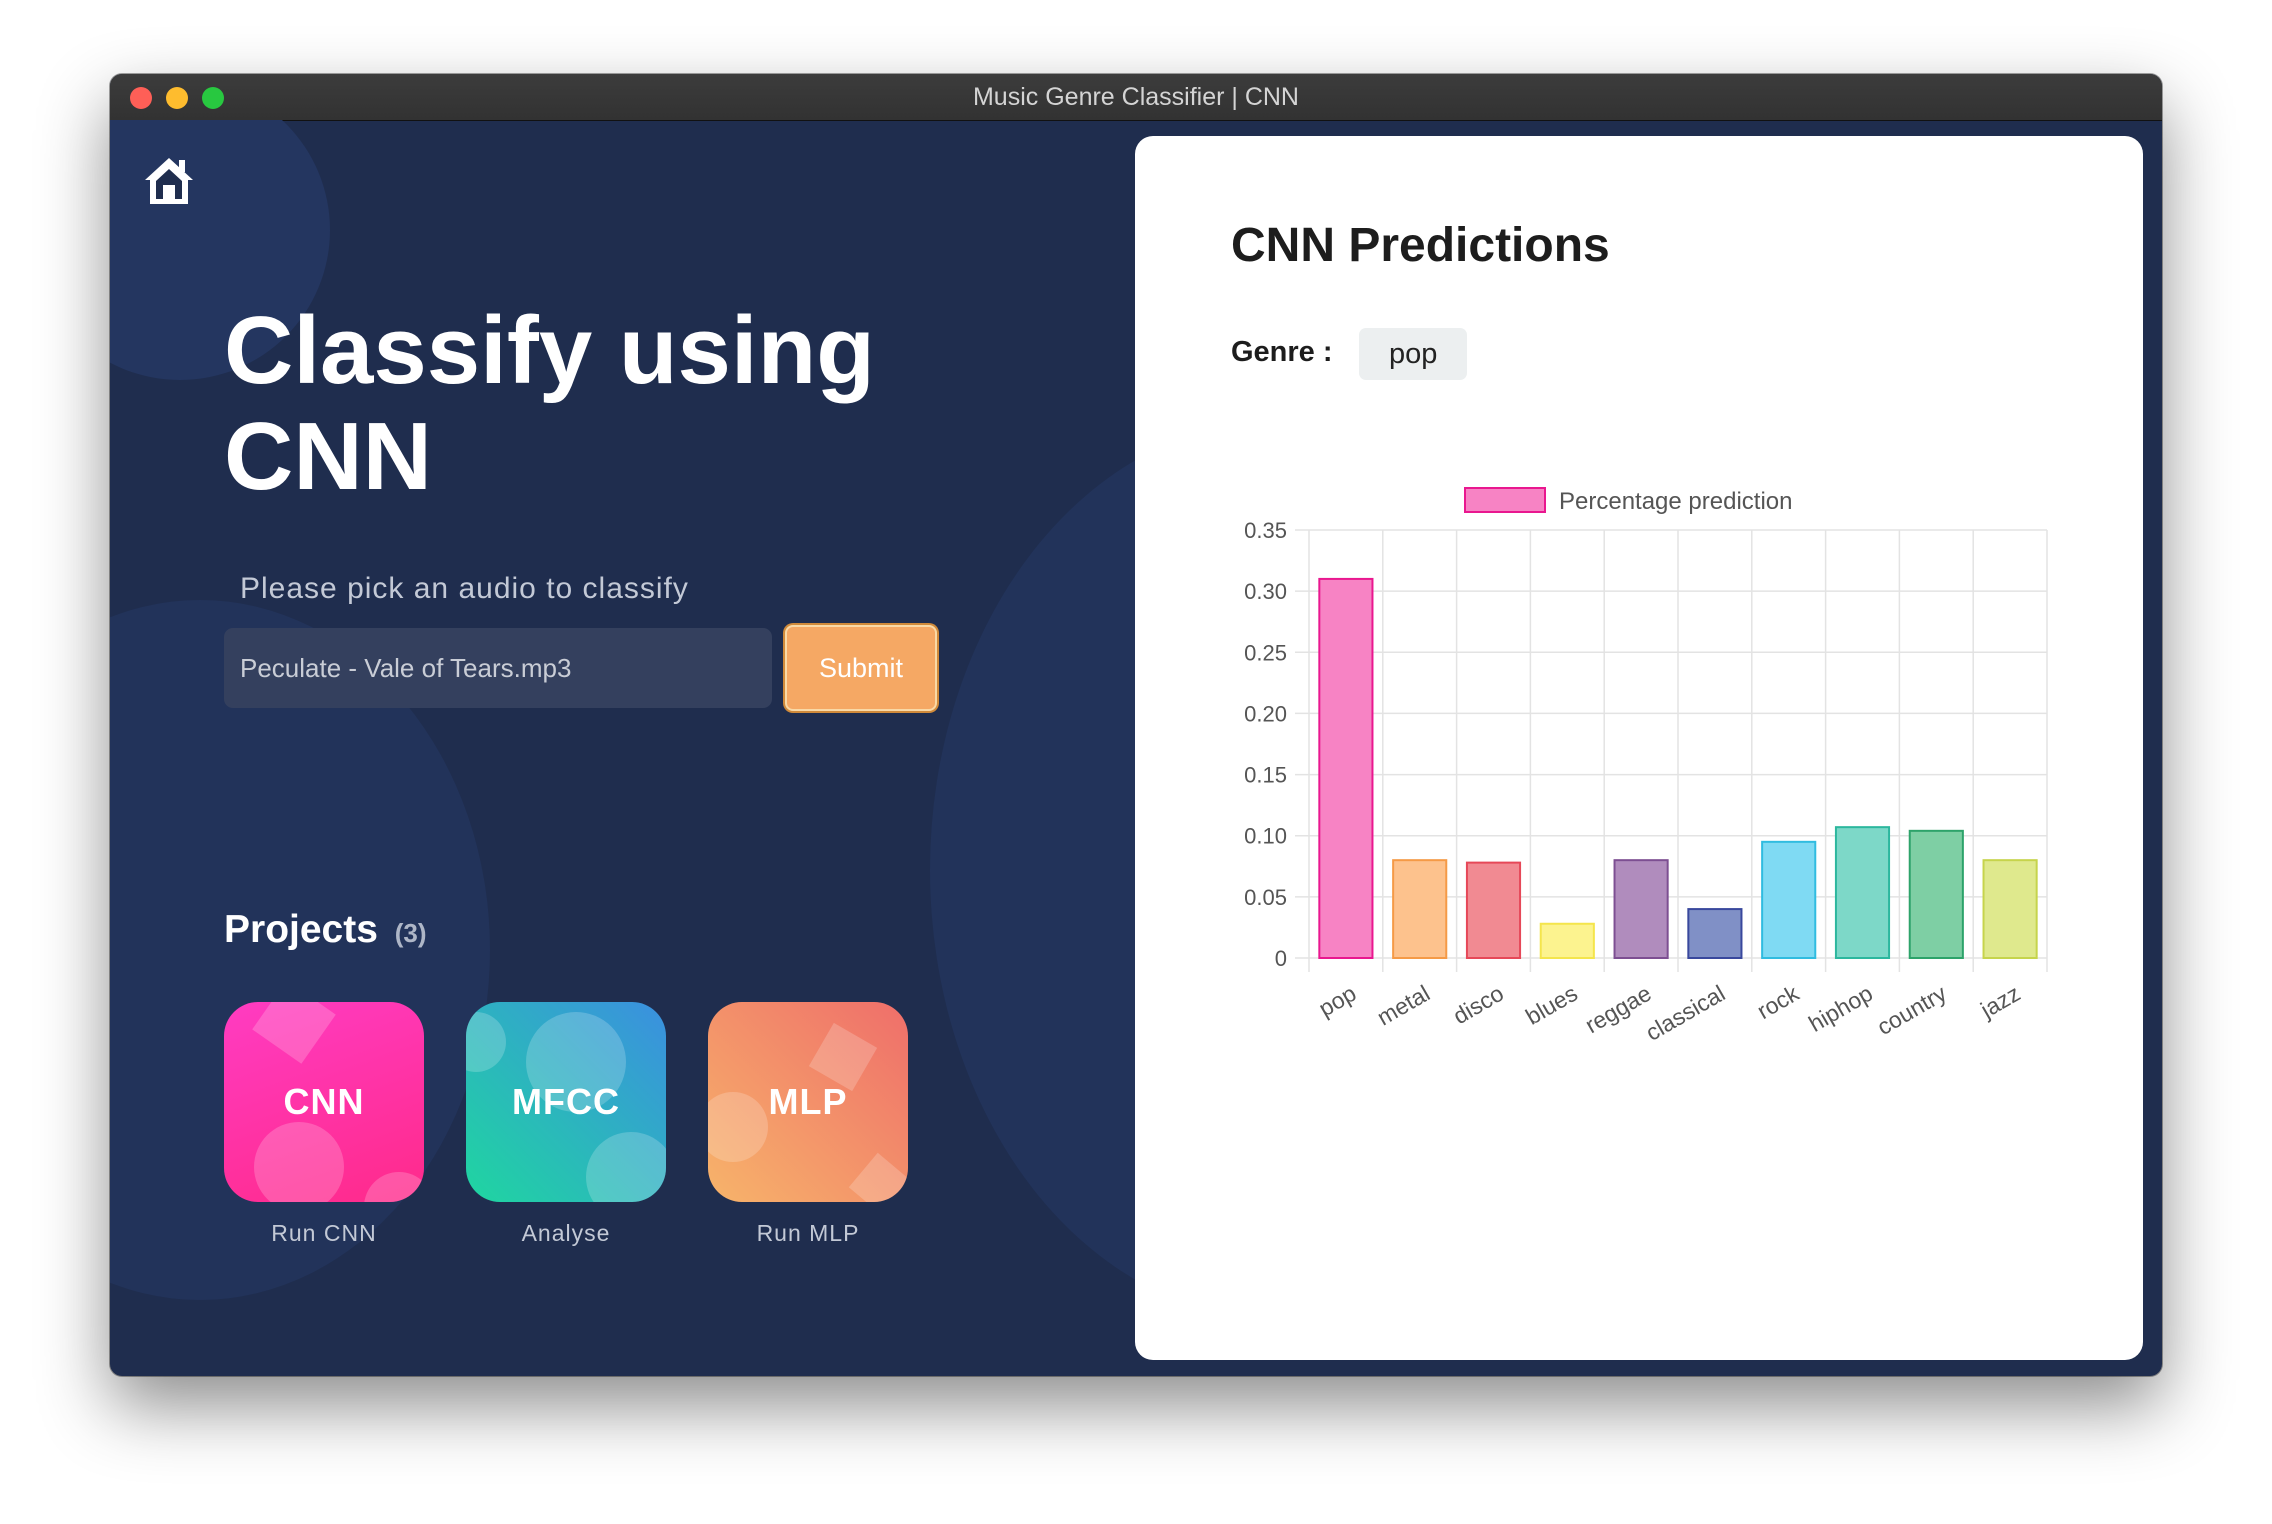  Describe the element at coordinates (1641, 909) in the screenshot. I see `bar-reggae` at that location.